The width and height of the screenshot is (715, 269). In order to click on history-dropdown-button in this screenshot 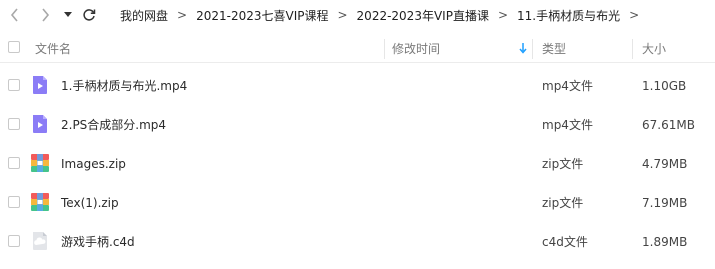, I will do `click(68, 15)`.